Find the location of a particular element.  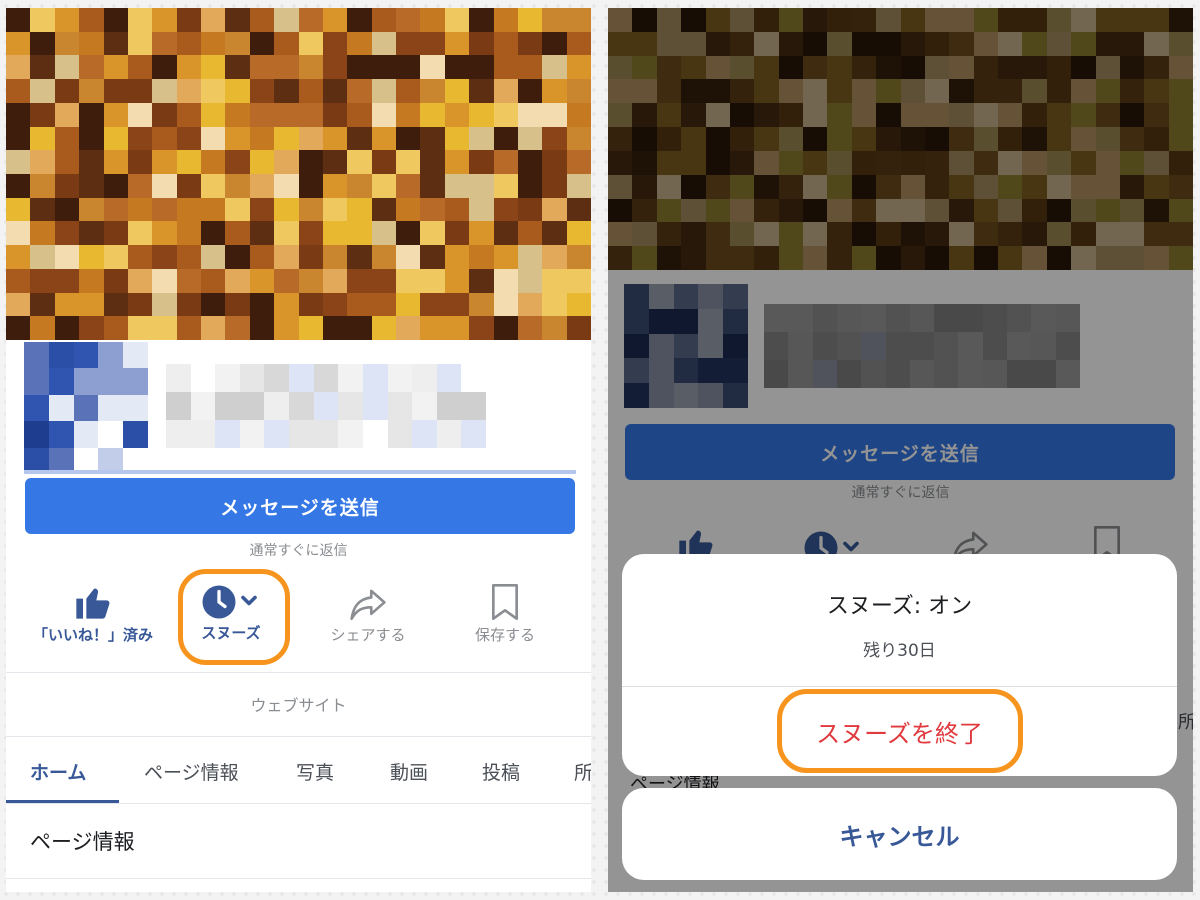

like-button: 「いいね！」済み is located at coordinates (93, 613).